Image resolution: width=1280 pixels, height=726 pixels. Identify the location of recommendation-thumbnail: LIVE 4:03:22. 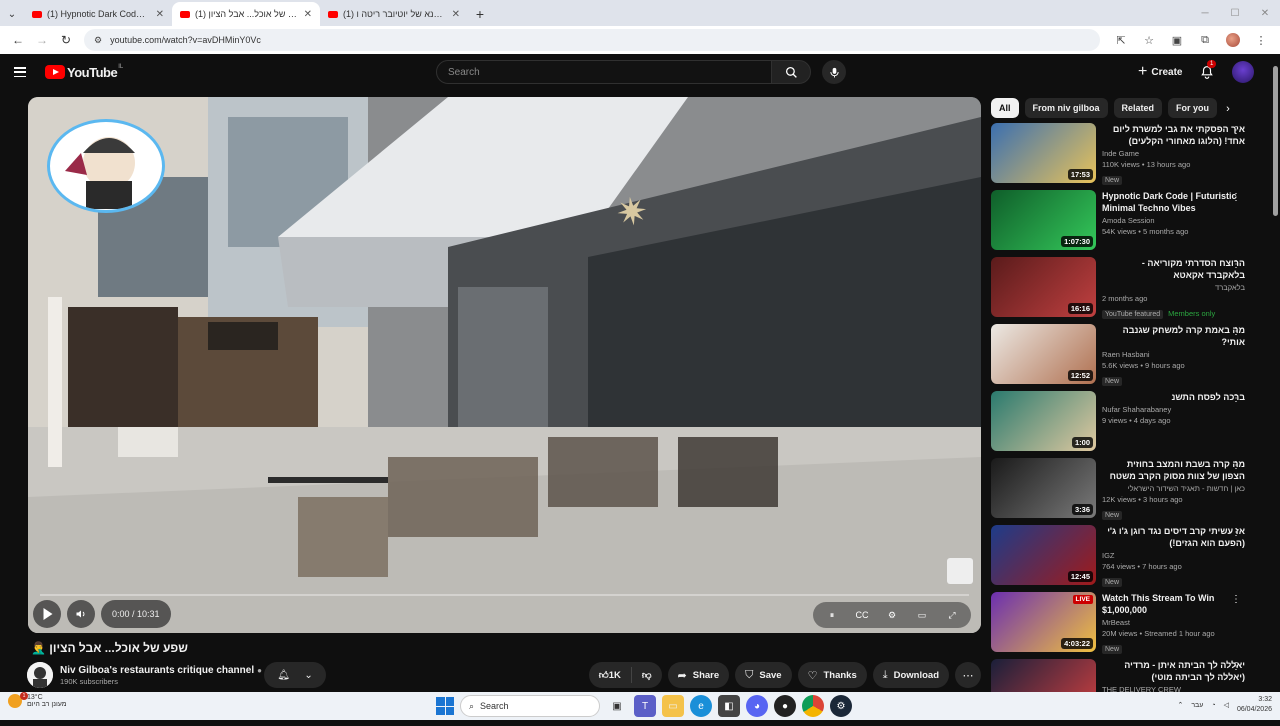
(1043, 622).